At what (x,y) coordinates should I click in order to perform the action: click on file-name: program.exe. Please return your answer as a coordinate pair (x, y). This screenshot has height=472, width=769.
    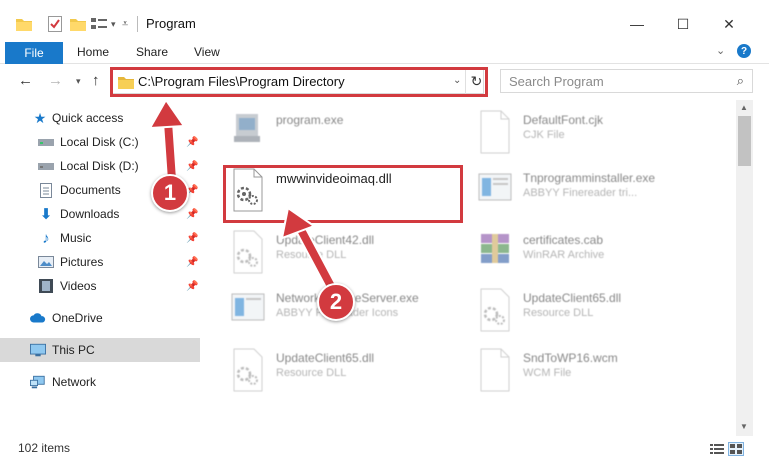
    Looking at the image, I should click on (310, 120).